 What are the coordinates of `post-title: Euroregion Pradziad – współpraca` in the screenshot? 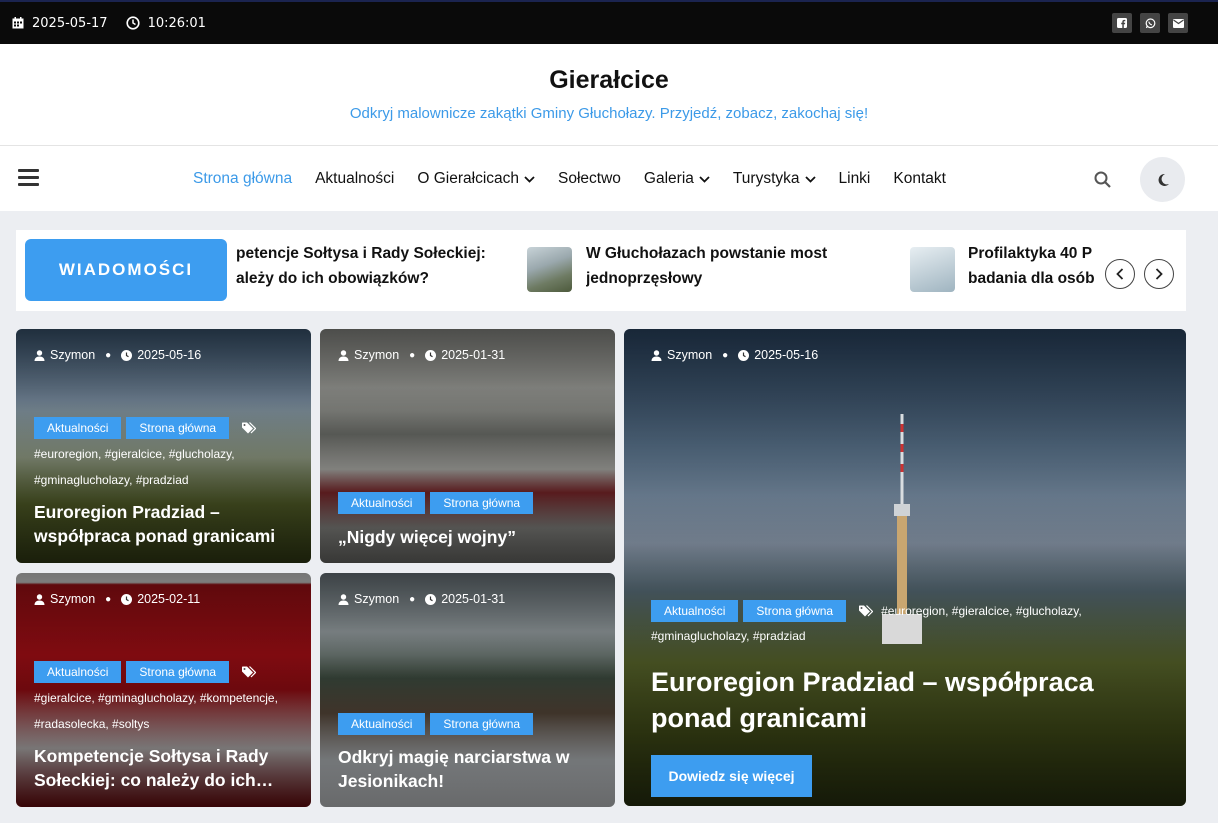 It's located at (872, 682).